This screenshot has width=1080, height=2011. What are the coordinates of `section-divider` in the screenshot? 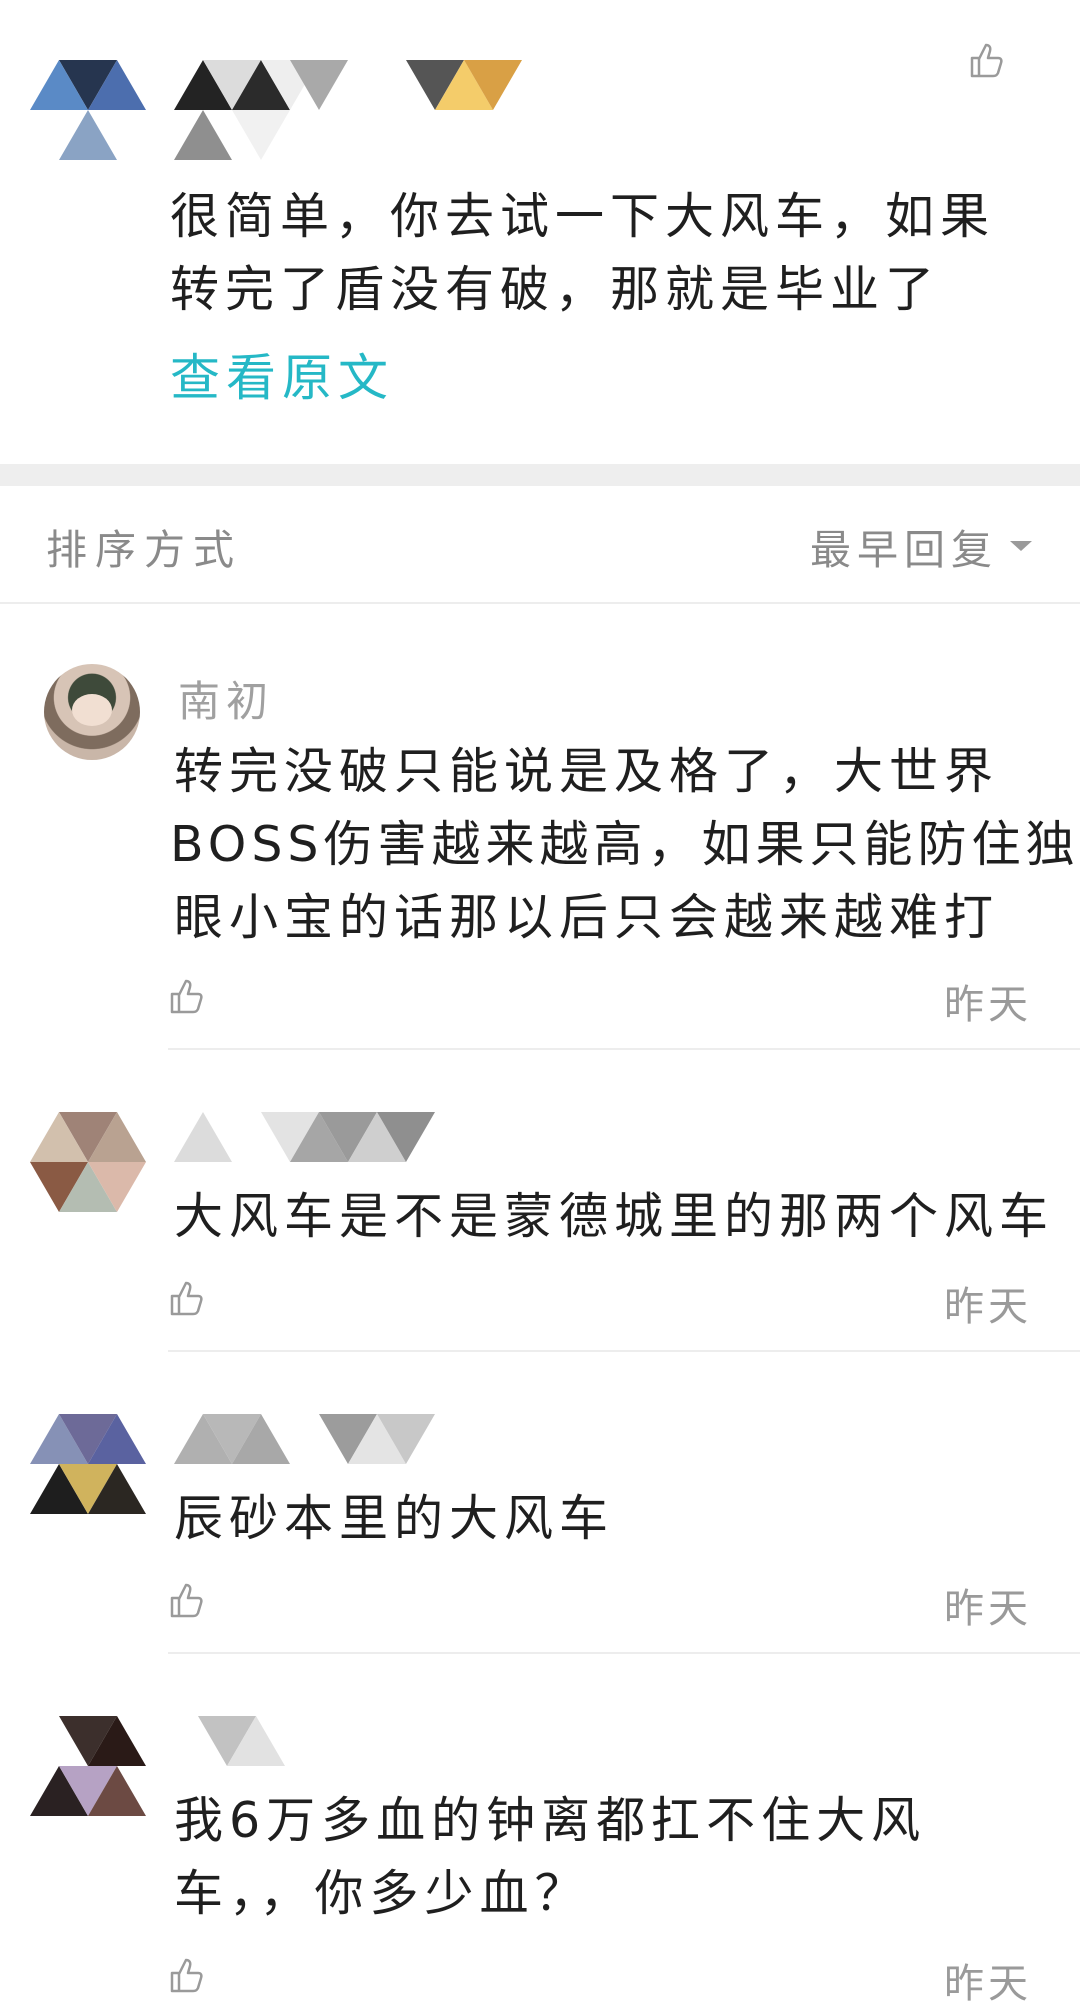 It's located at (540, 475).